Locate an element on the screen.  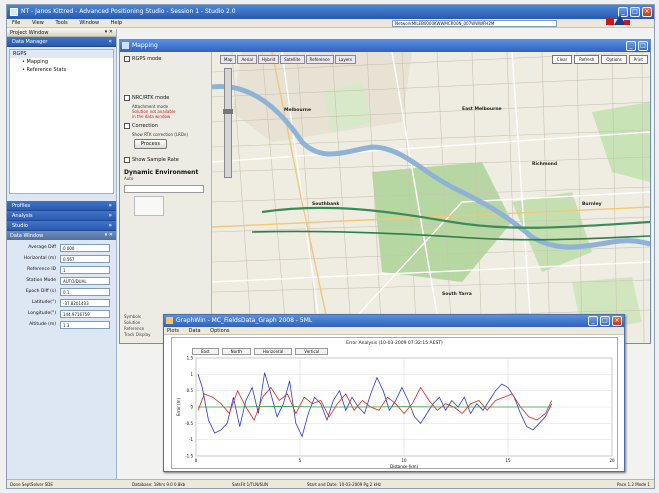
environment-field is located at coordinates (164, 189).